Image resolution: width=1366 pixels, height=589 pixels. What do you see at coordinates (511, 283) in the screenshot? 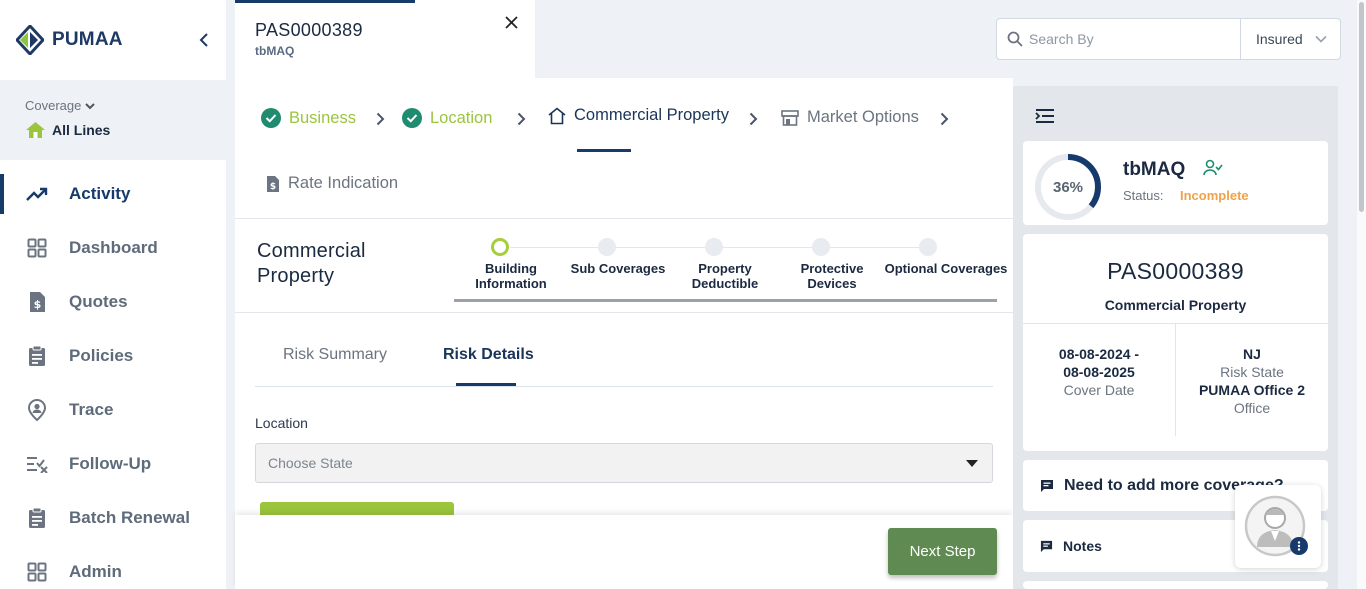
I see `substep-line: Information` at bounding box center [511, 283].